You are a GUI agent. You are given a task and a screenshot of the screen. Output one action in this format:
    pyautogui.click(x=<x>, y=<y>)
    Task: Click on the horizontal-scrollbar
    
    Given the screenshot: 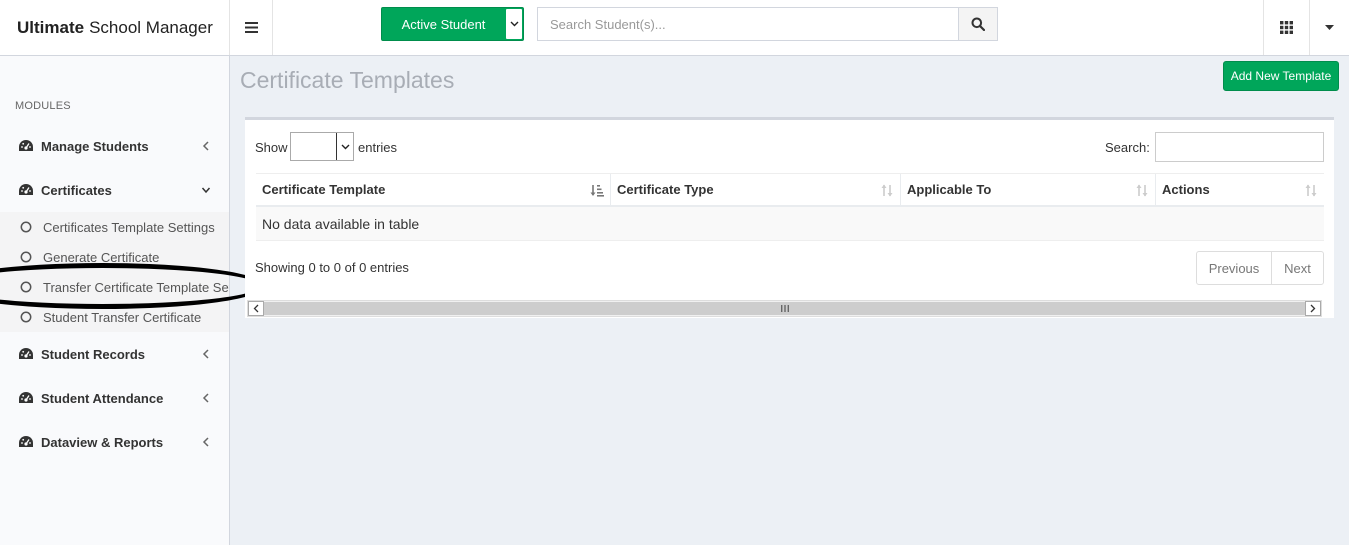 What is the action you would take?
    pyautogui.click(x=784, y=308)
    